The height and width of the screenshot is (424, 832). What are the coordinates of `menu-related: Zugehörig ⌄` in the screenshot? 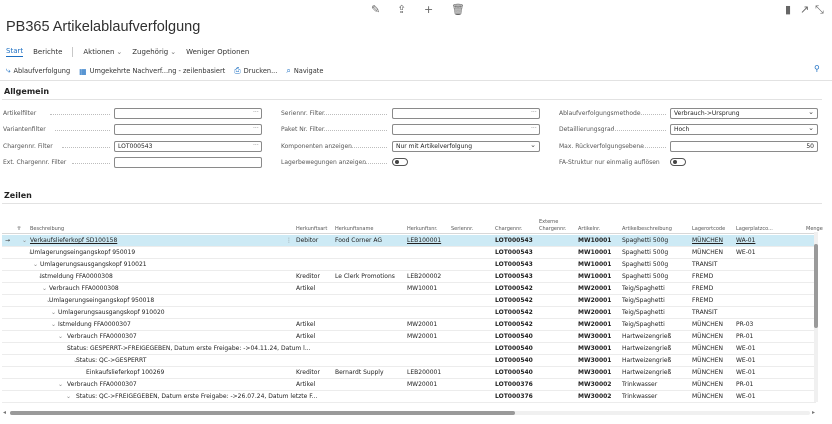 It's located at (154, 52).